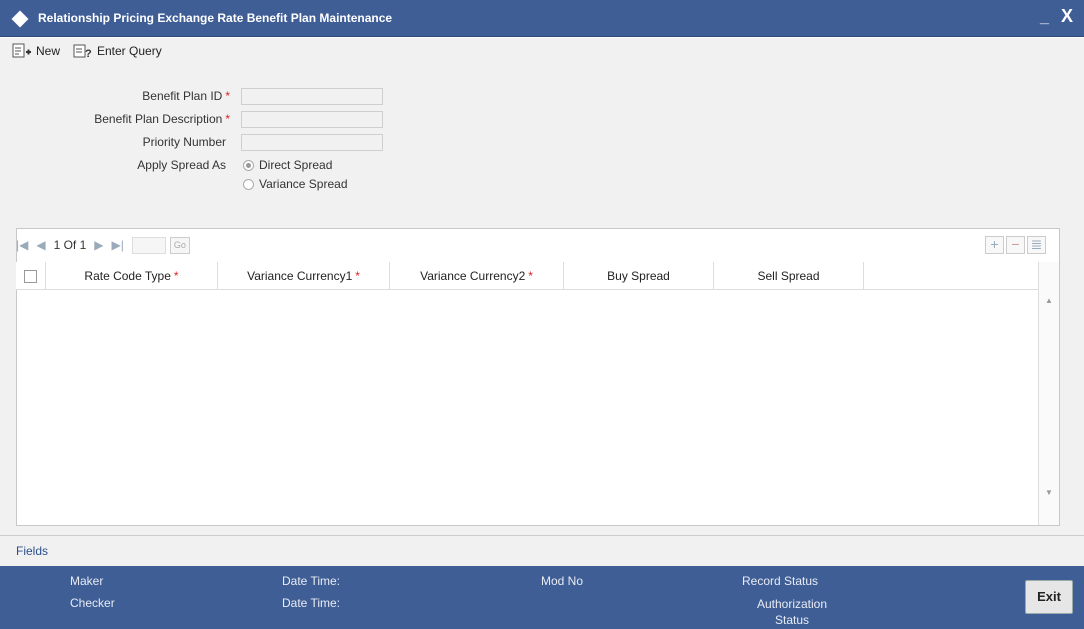  I want to click on add-row-icon: +, so click(994, 245).